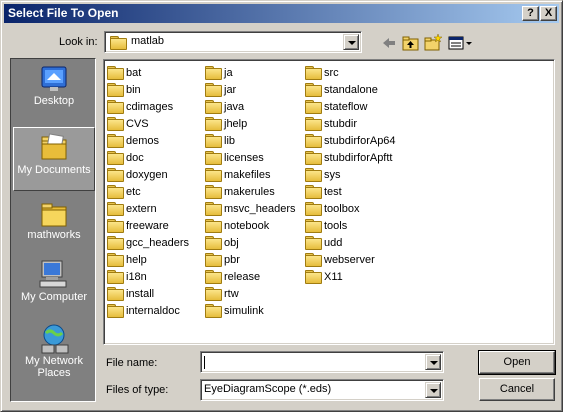  Describe the element at coordinates (281, 13) in the screenshot. I see `title-bar: Select File To Open ? X` at that location.